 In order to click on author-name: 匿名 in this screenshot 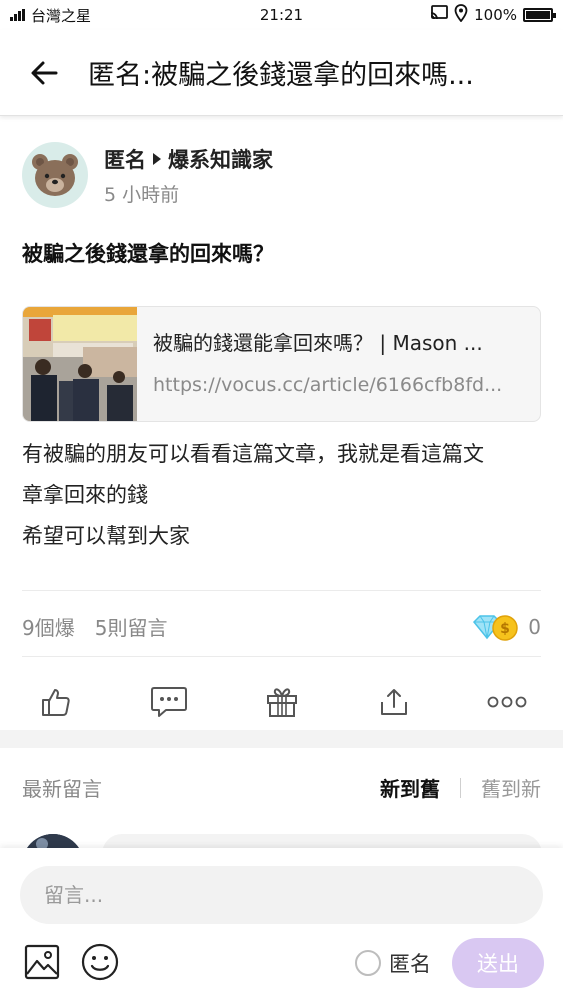, I will do `click(125, 159)`.